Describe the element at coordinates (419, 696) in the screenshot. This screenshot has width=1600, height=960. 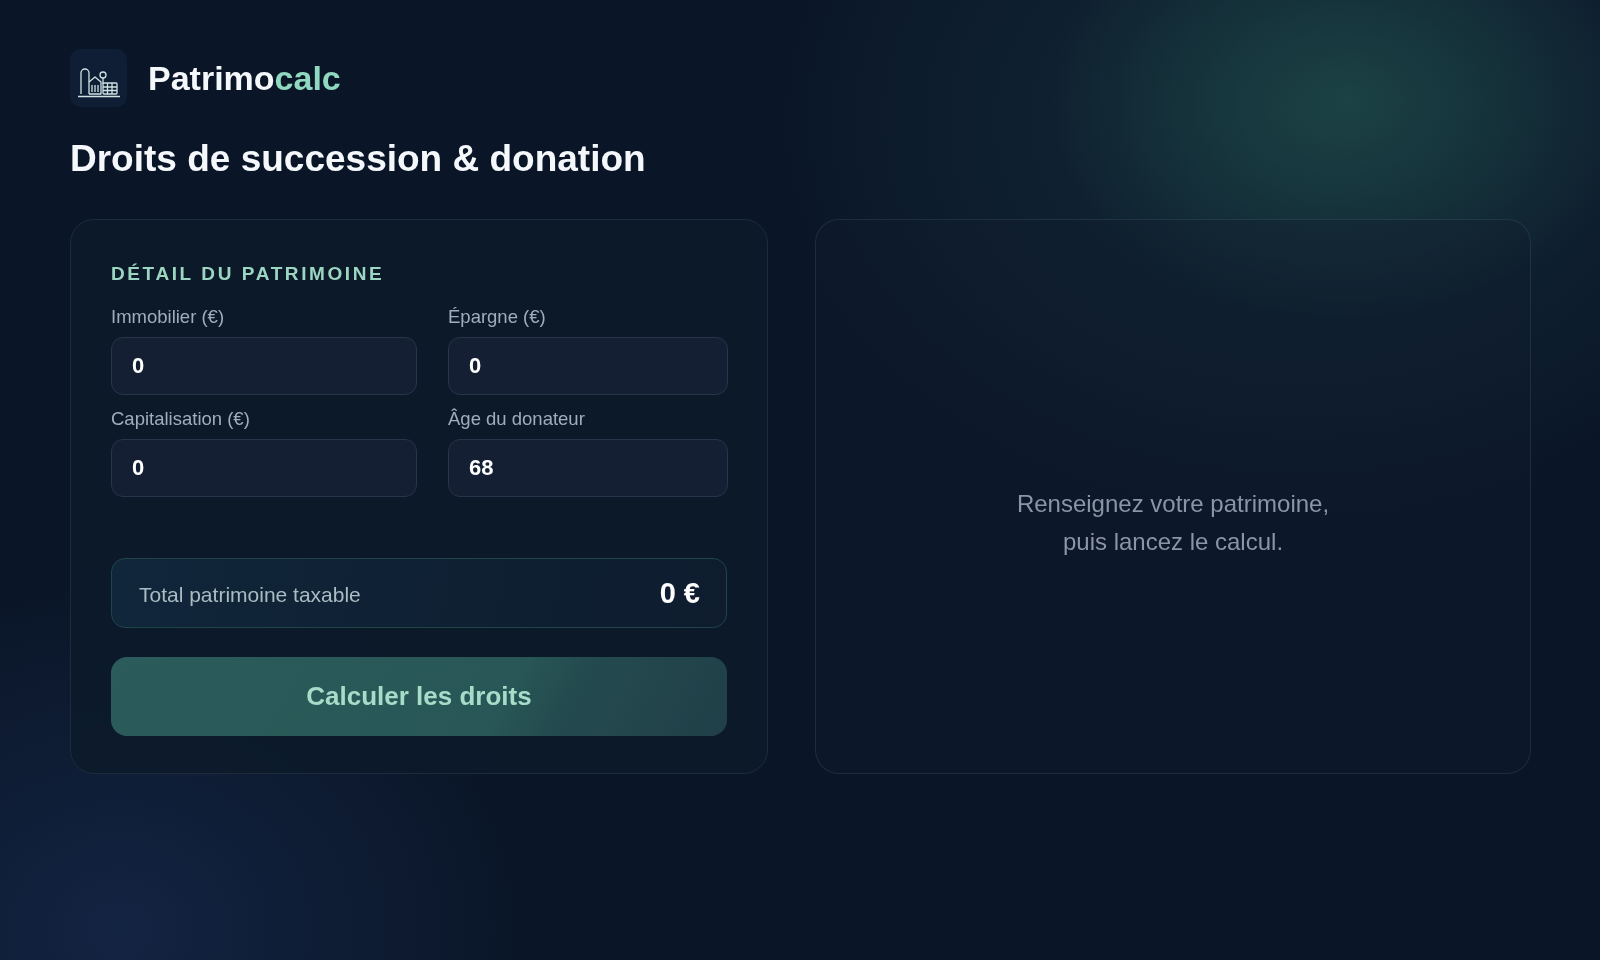
I see `calculate-button: Calculer les droits` at that location.